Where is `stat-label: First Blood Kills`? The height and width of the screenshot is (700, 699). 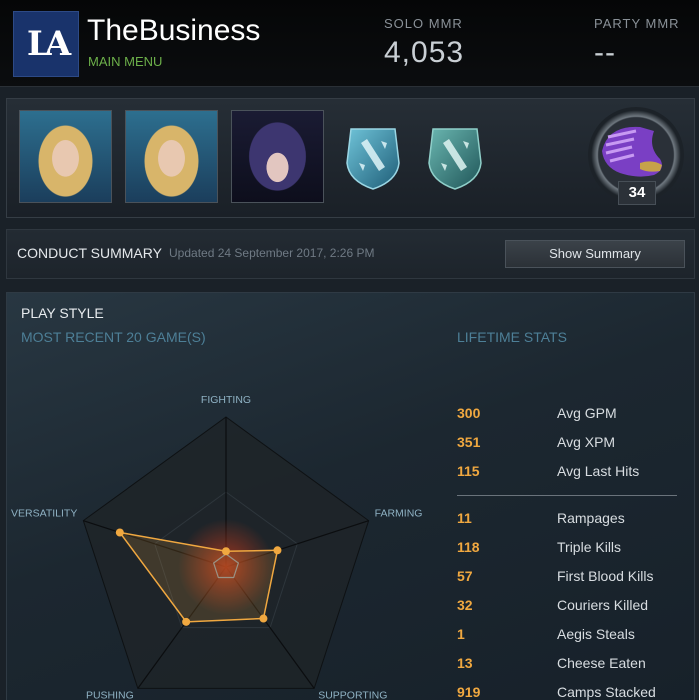 stat-label: First Blood Kills is located at coordinates (605, 576).